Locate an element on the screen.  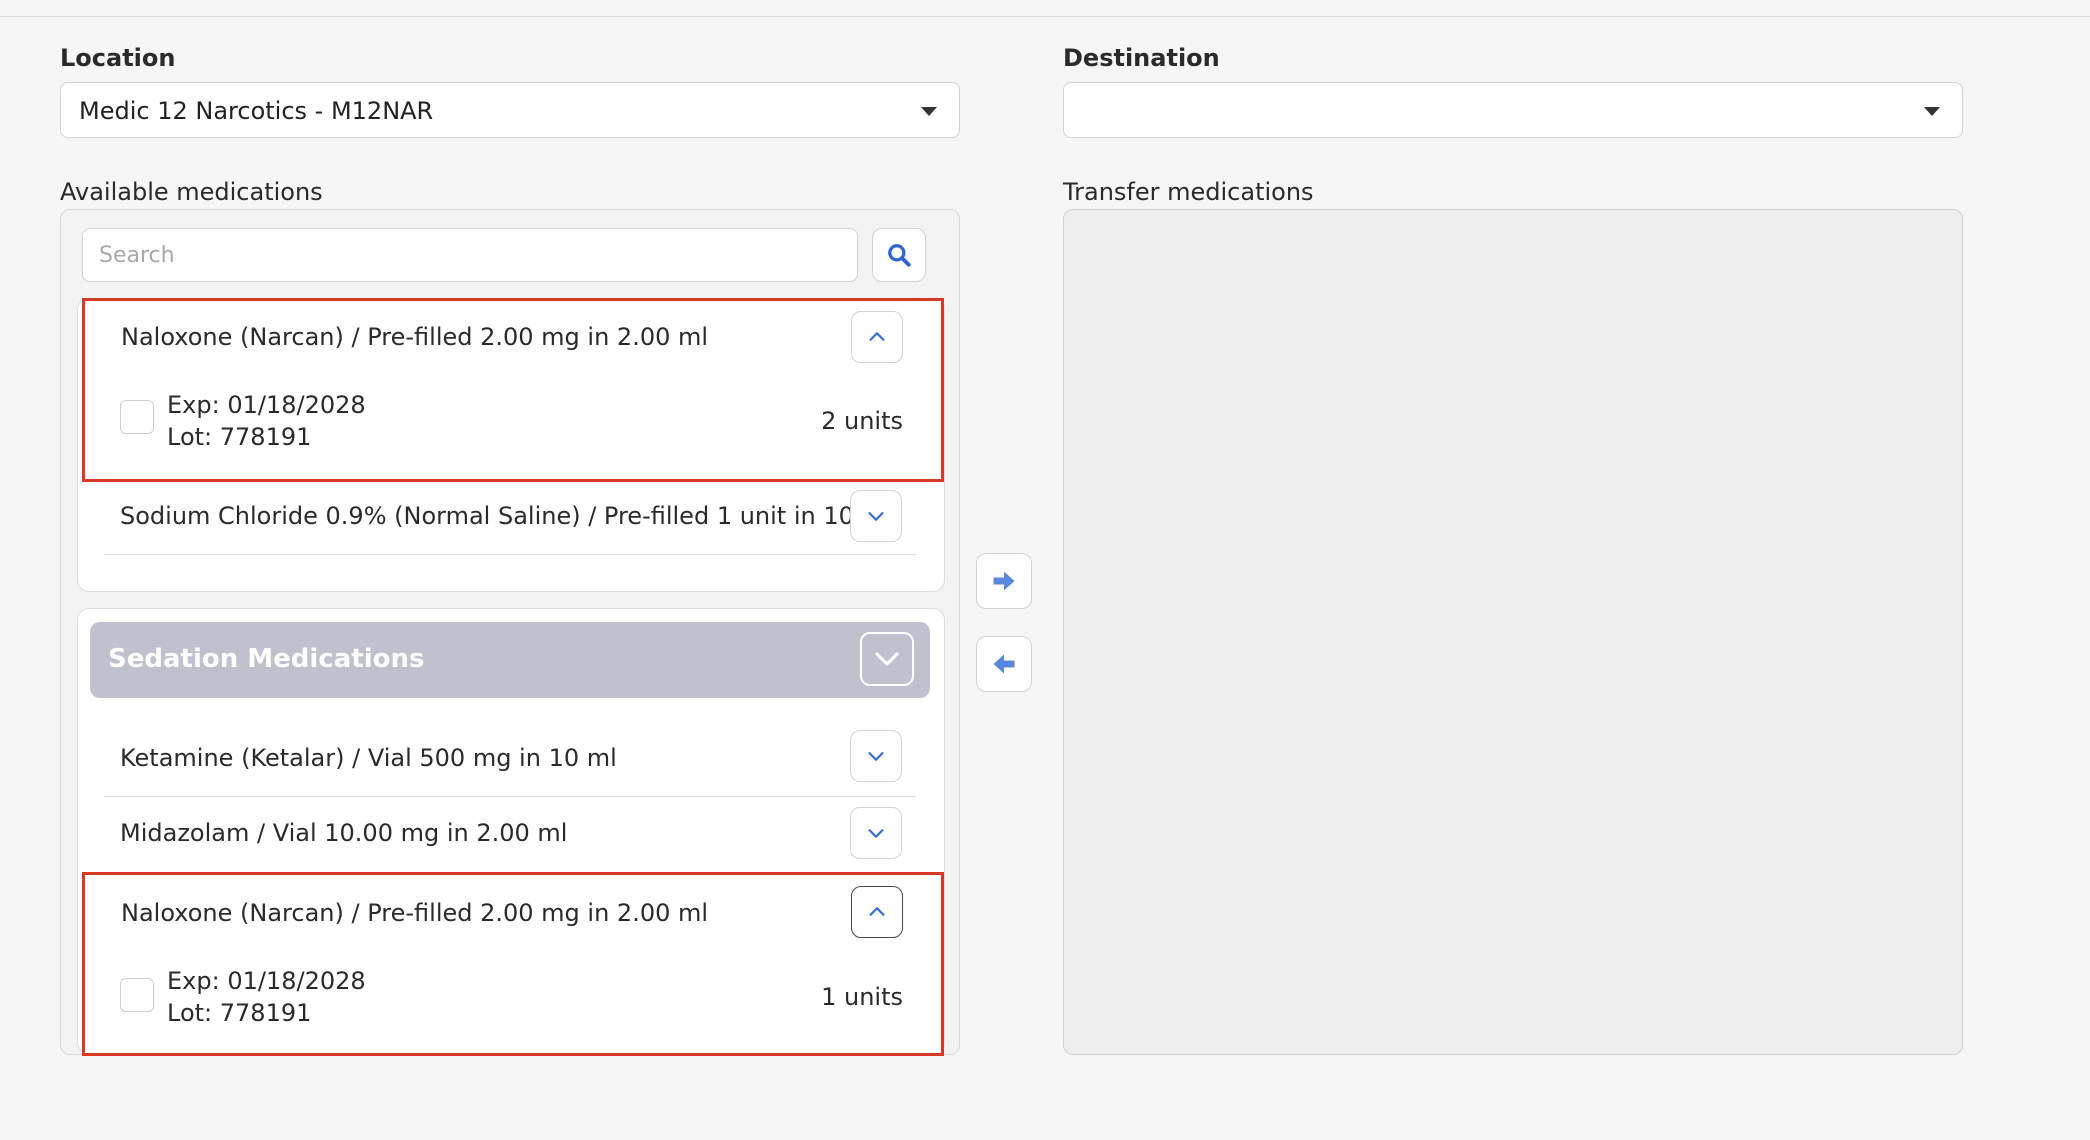
move-left-button is located at coordinates (1004, 664).